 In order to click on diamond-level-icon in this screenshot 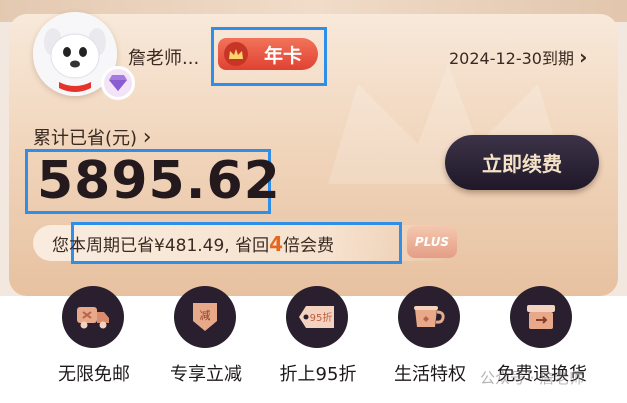, I will do `click(118, 83)`.